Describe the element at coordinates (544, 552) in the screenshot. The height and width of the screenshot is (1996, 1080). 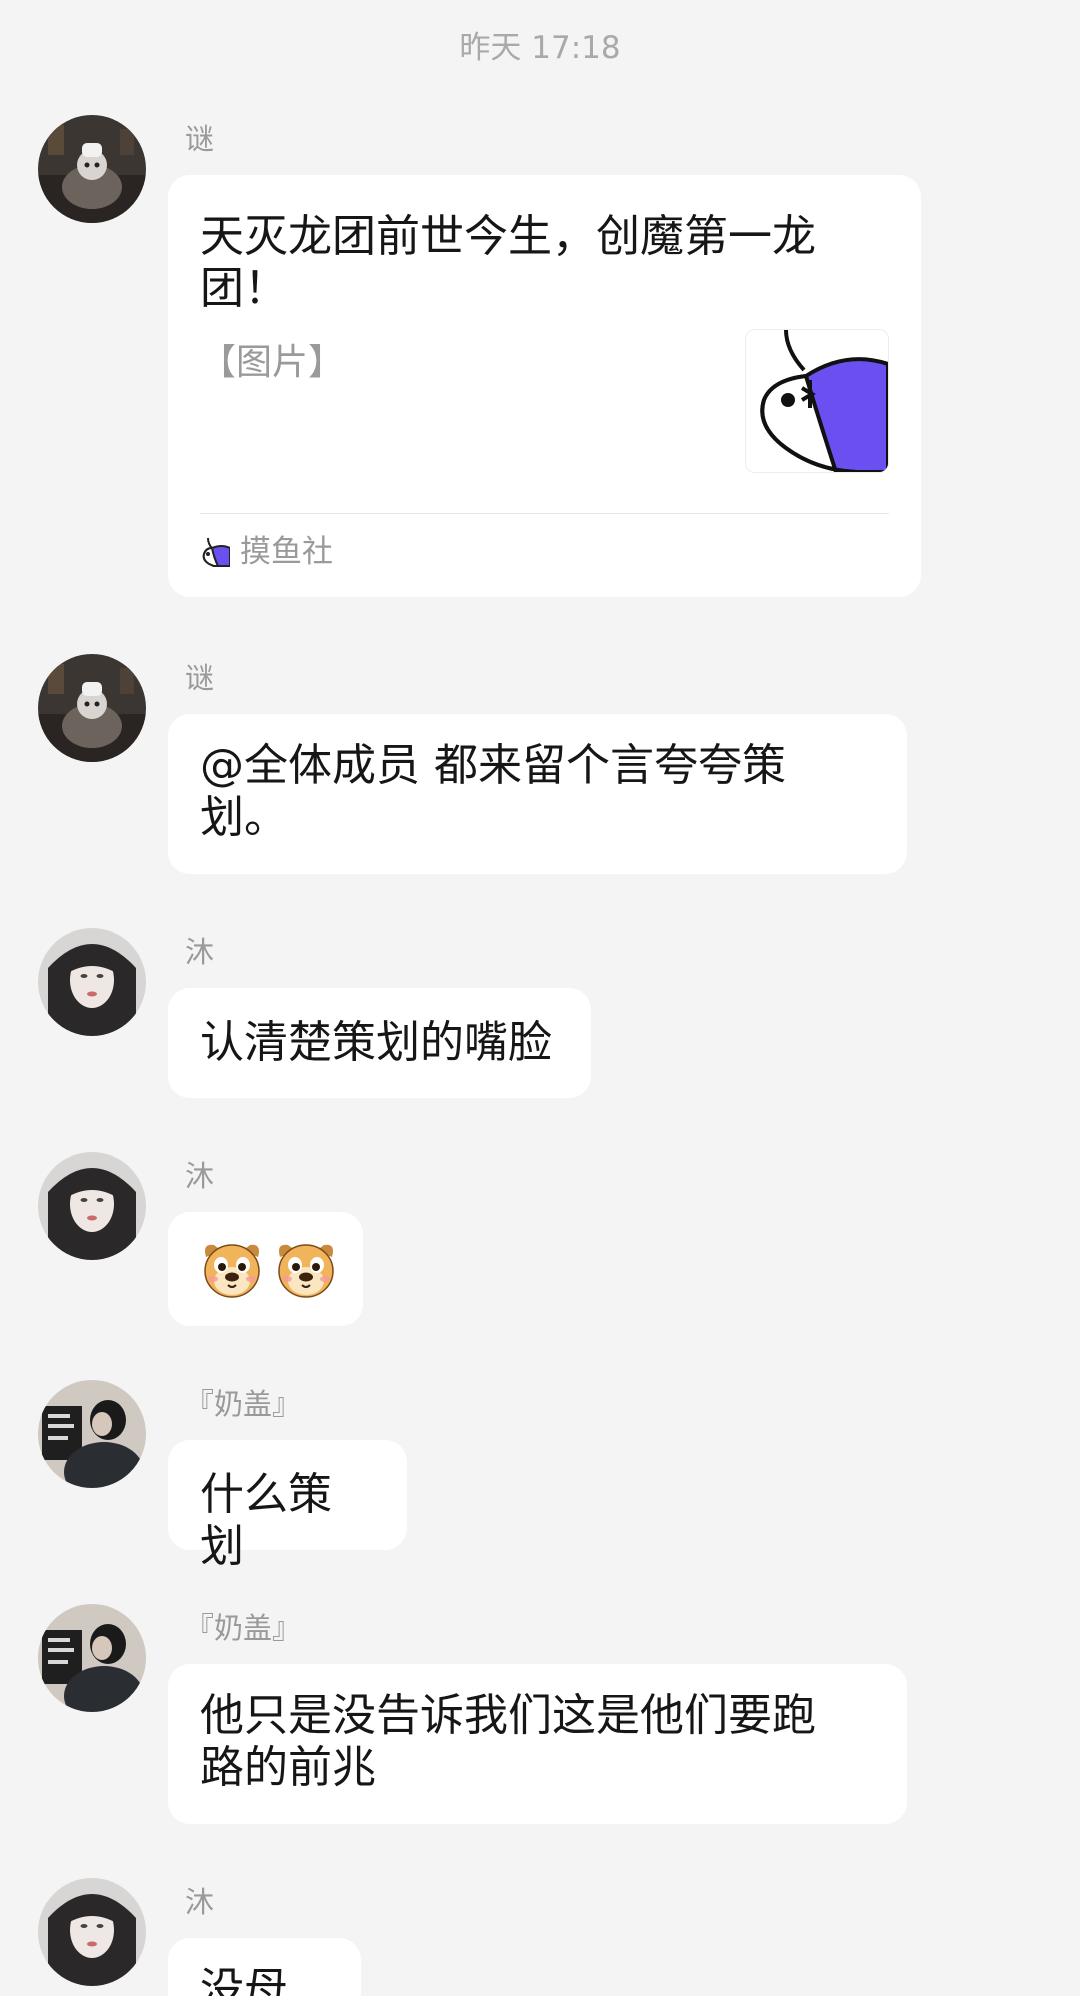
I see `card-source: 摸鱼社` at that location.